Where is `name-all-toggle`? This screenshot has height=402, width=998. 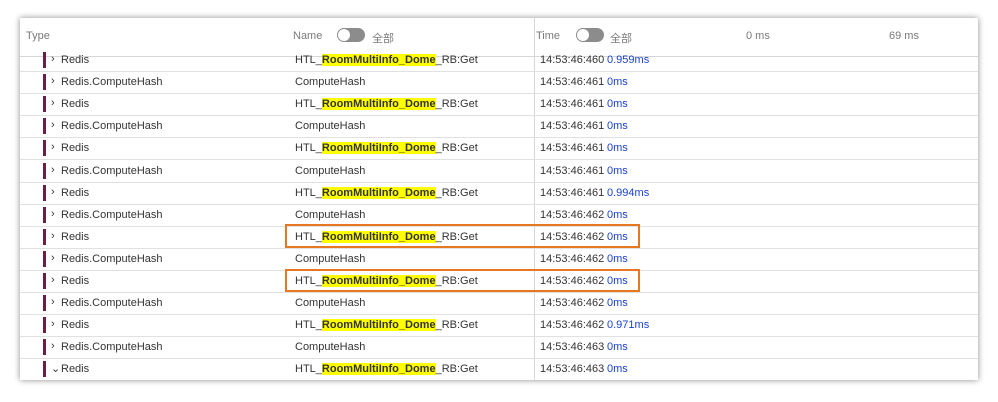
name-all-toggle is located at coordinates (351, 35).